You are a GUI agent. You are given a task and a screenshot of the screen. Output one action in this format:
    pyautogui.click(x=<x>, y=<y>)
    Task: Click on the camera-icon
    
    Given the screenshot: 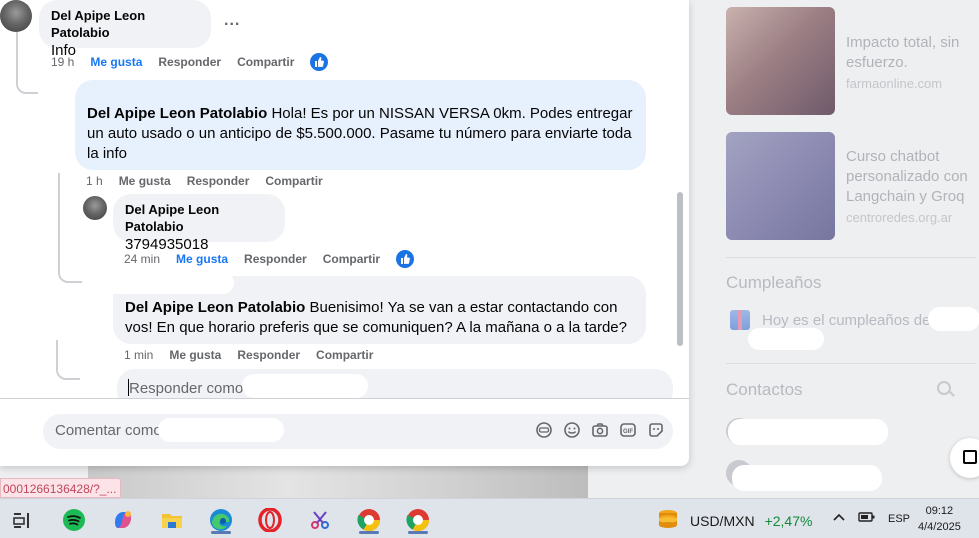 What is the action you would take?
    pyautogui.click(x=600, y=430)
    